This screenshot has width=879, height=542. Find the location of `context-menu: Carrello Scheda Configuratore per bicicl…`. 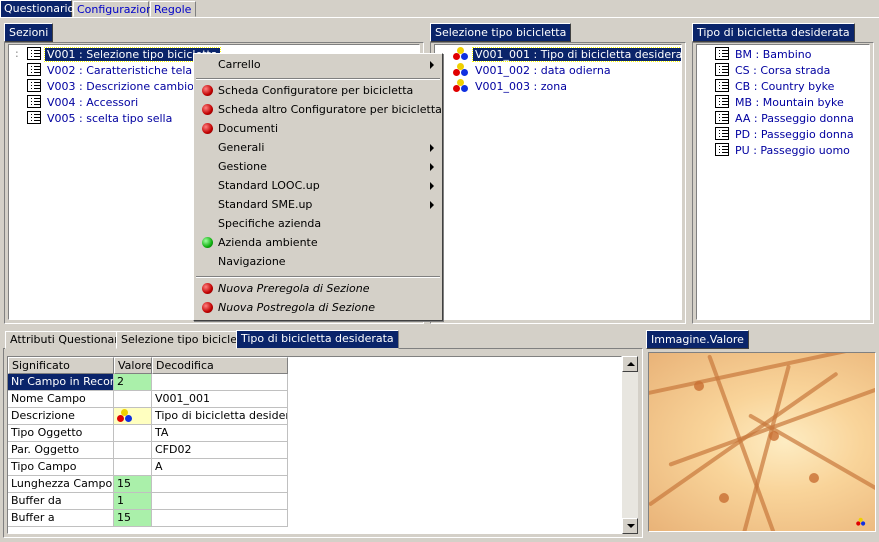

context-menu: Carrello Scheda Configuratore per bicicl… is located at coordinates (318, 187).